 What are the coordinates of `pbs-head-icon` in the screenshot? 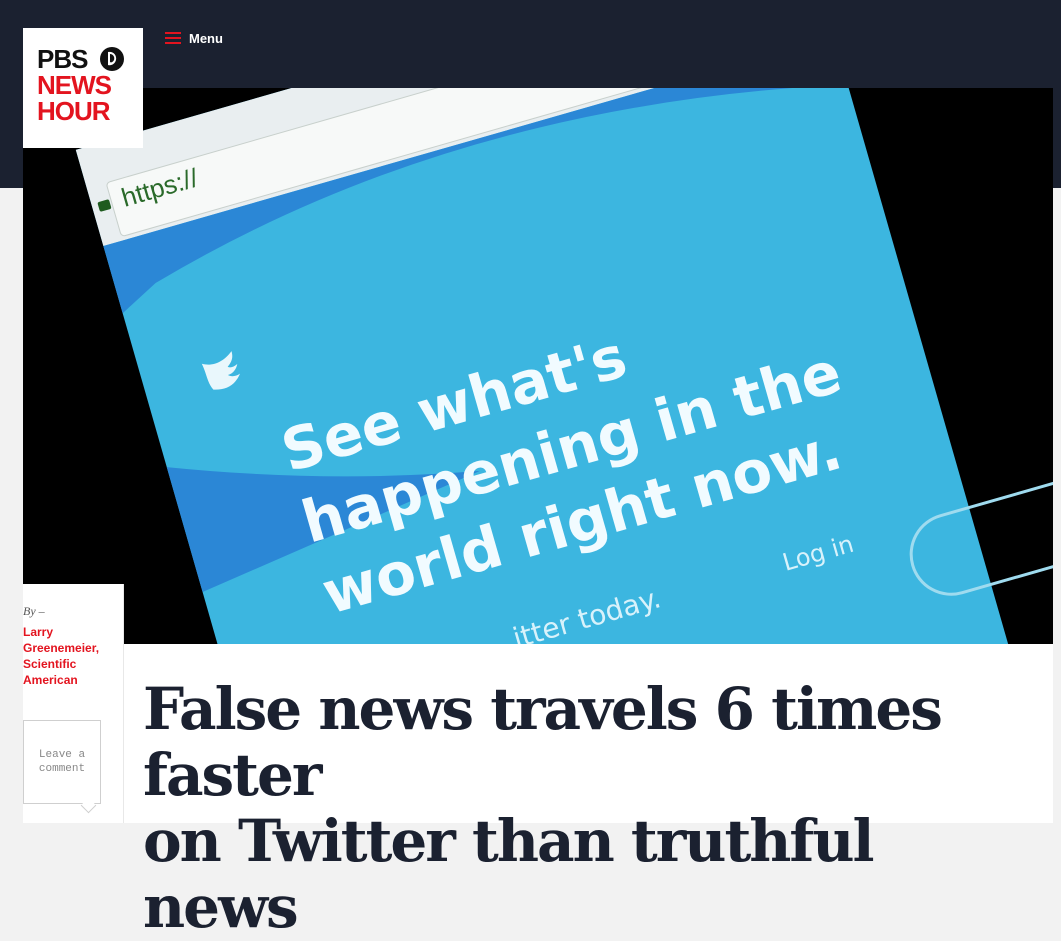 It's located at (112, 59).